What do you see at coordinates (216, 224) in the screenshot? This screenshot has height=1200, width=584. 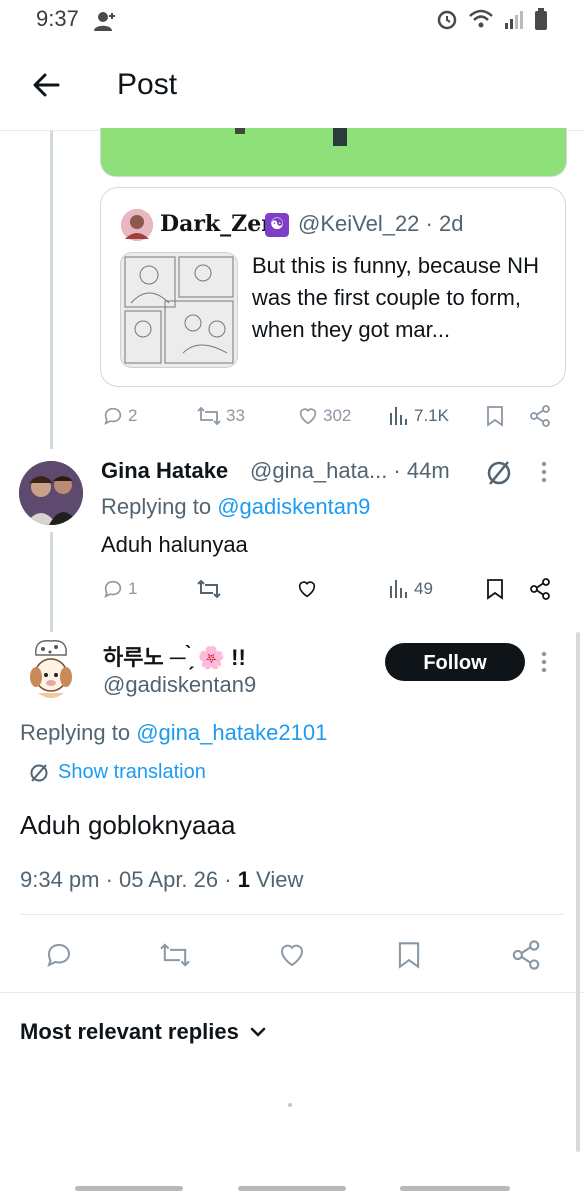 I see `quote-author-name: Dark_Zer` at bounding box center [216, 224].